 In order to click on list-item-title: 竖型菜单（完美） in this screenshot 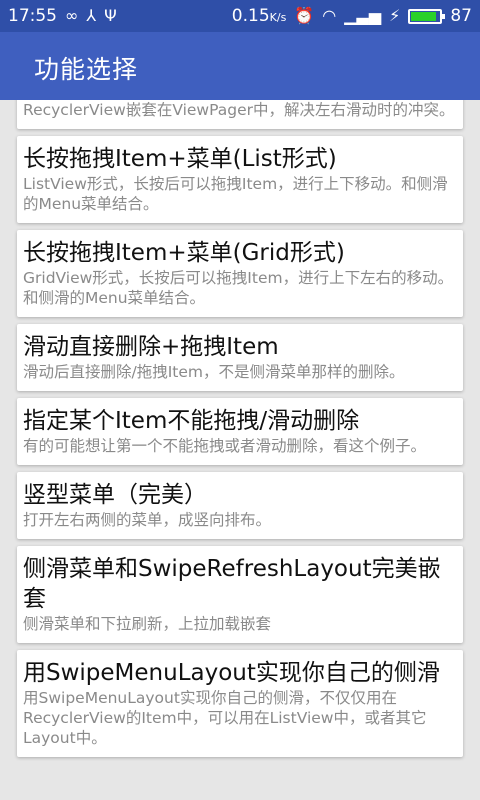, I will do `click(115, 495)`.